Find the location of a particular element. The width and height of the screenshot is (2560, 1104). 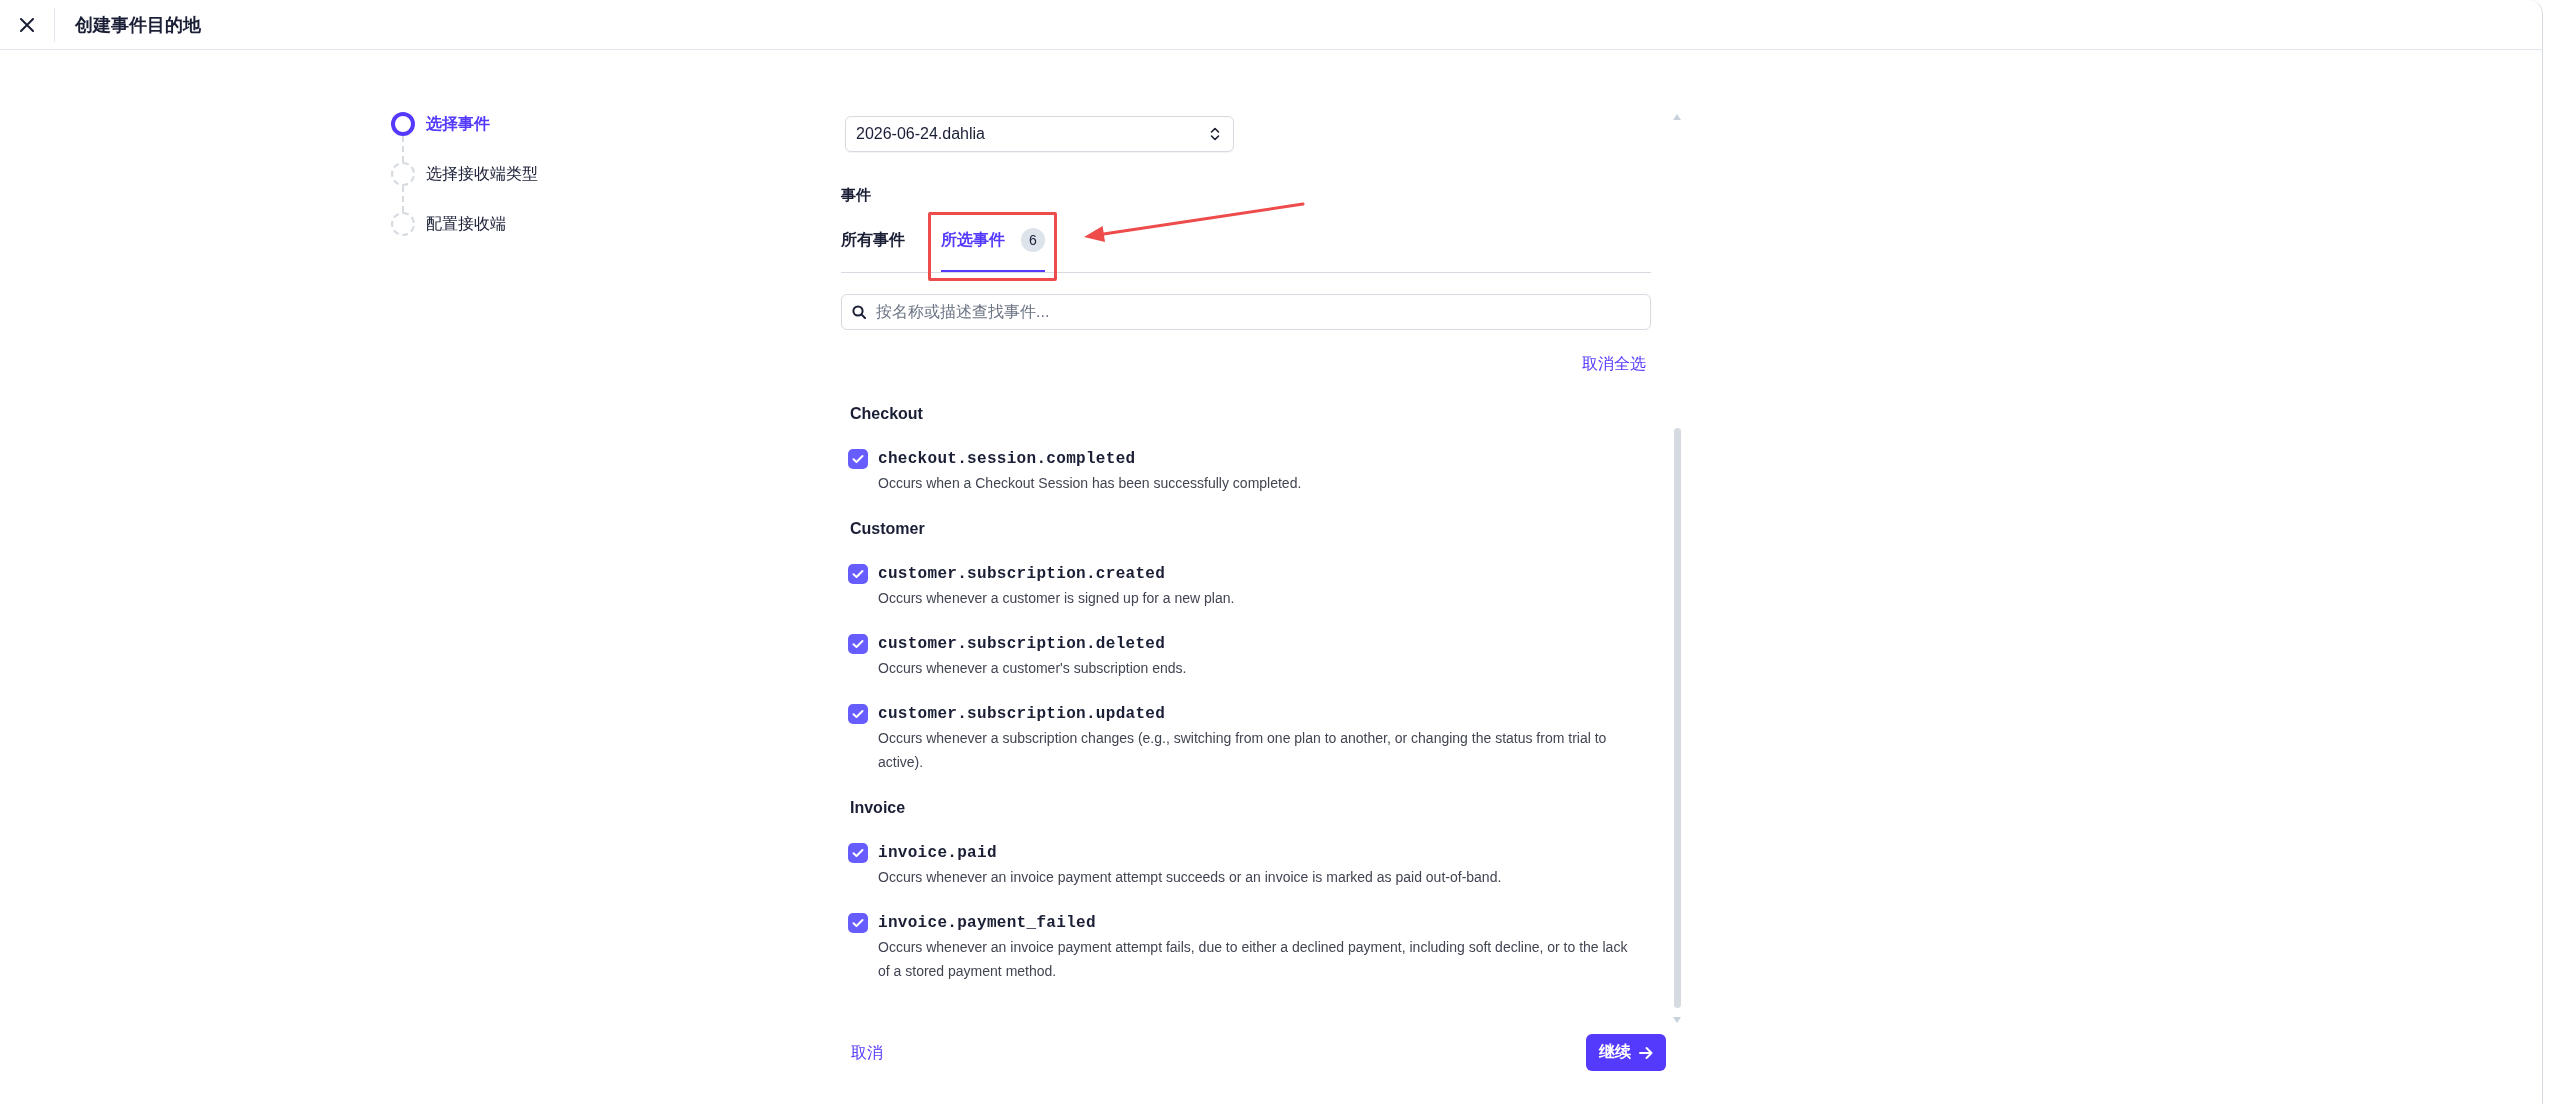

group-heading: Invoice is located at coordinates (878, 808).